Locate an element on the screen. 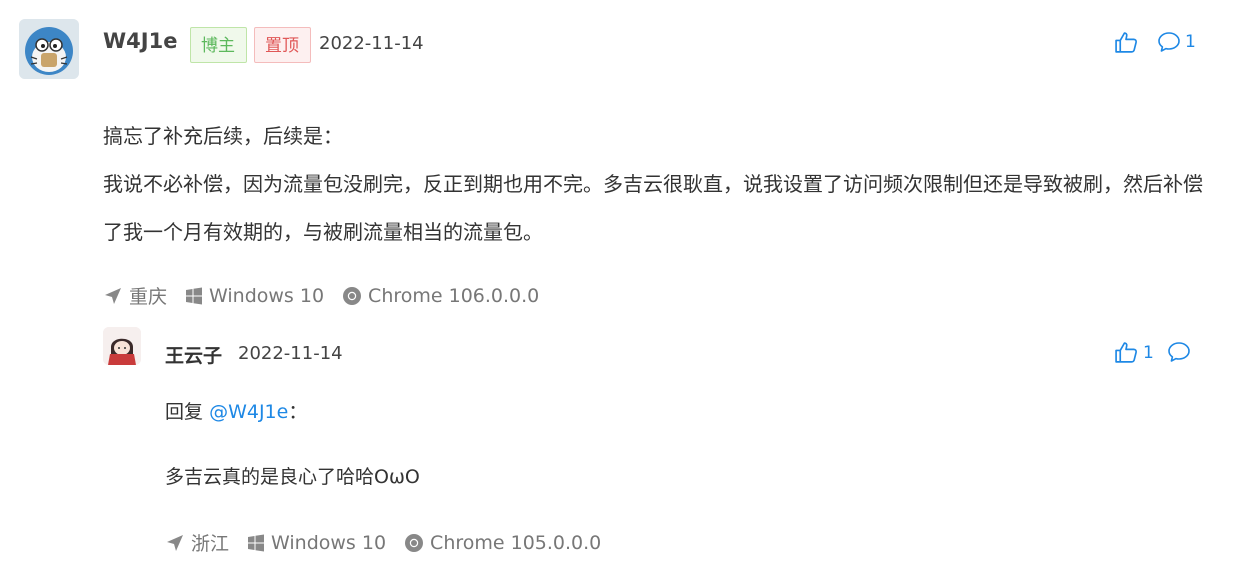 The image size is (1254, 564). meta-browser: Chrome 105.0.0.0 is located at coordinates (502, 543).